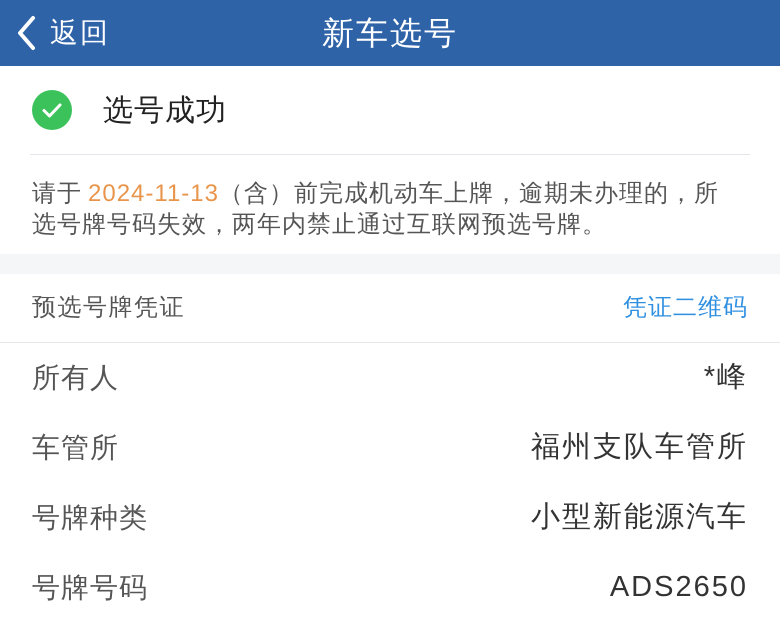  Describe the element at coordinates (685, 308) in the screenshot. I see `qr-code-link: 凭证二维码` at that location.